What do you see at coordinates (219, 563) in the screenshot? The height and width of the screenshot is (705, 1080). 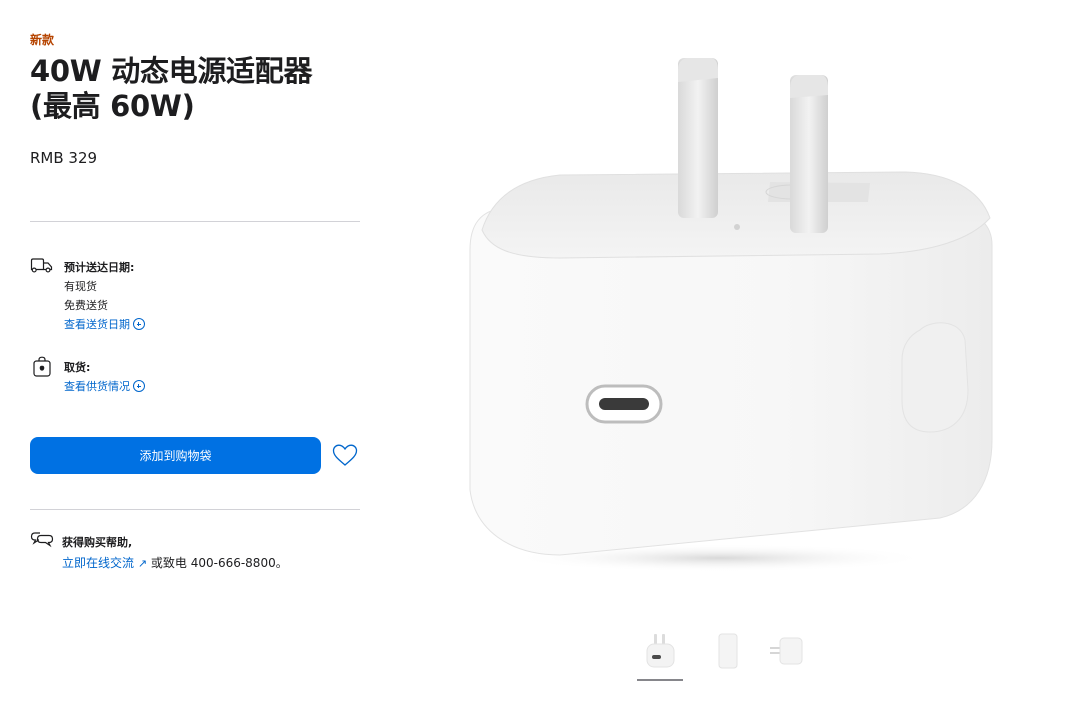 I see `phone-text: 或致电 400-666-8800。` at bounding box center [219, 563].